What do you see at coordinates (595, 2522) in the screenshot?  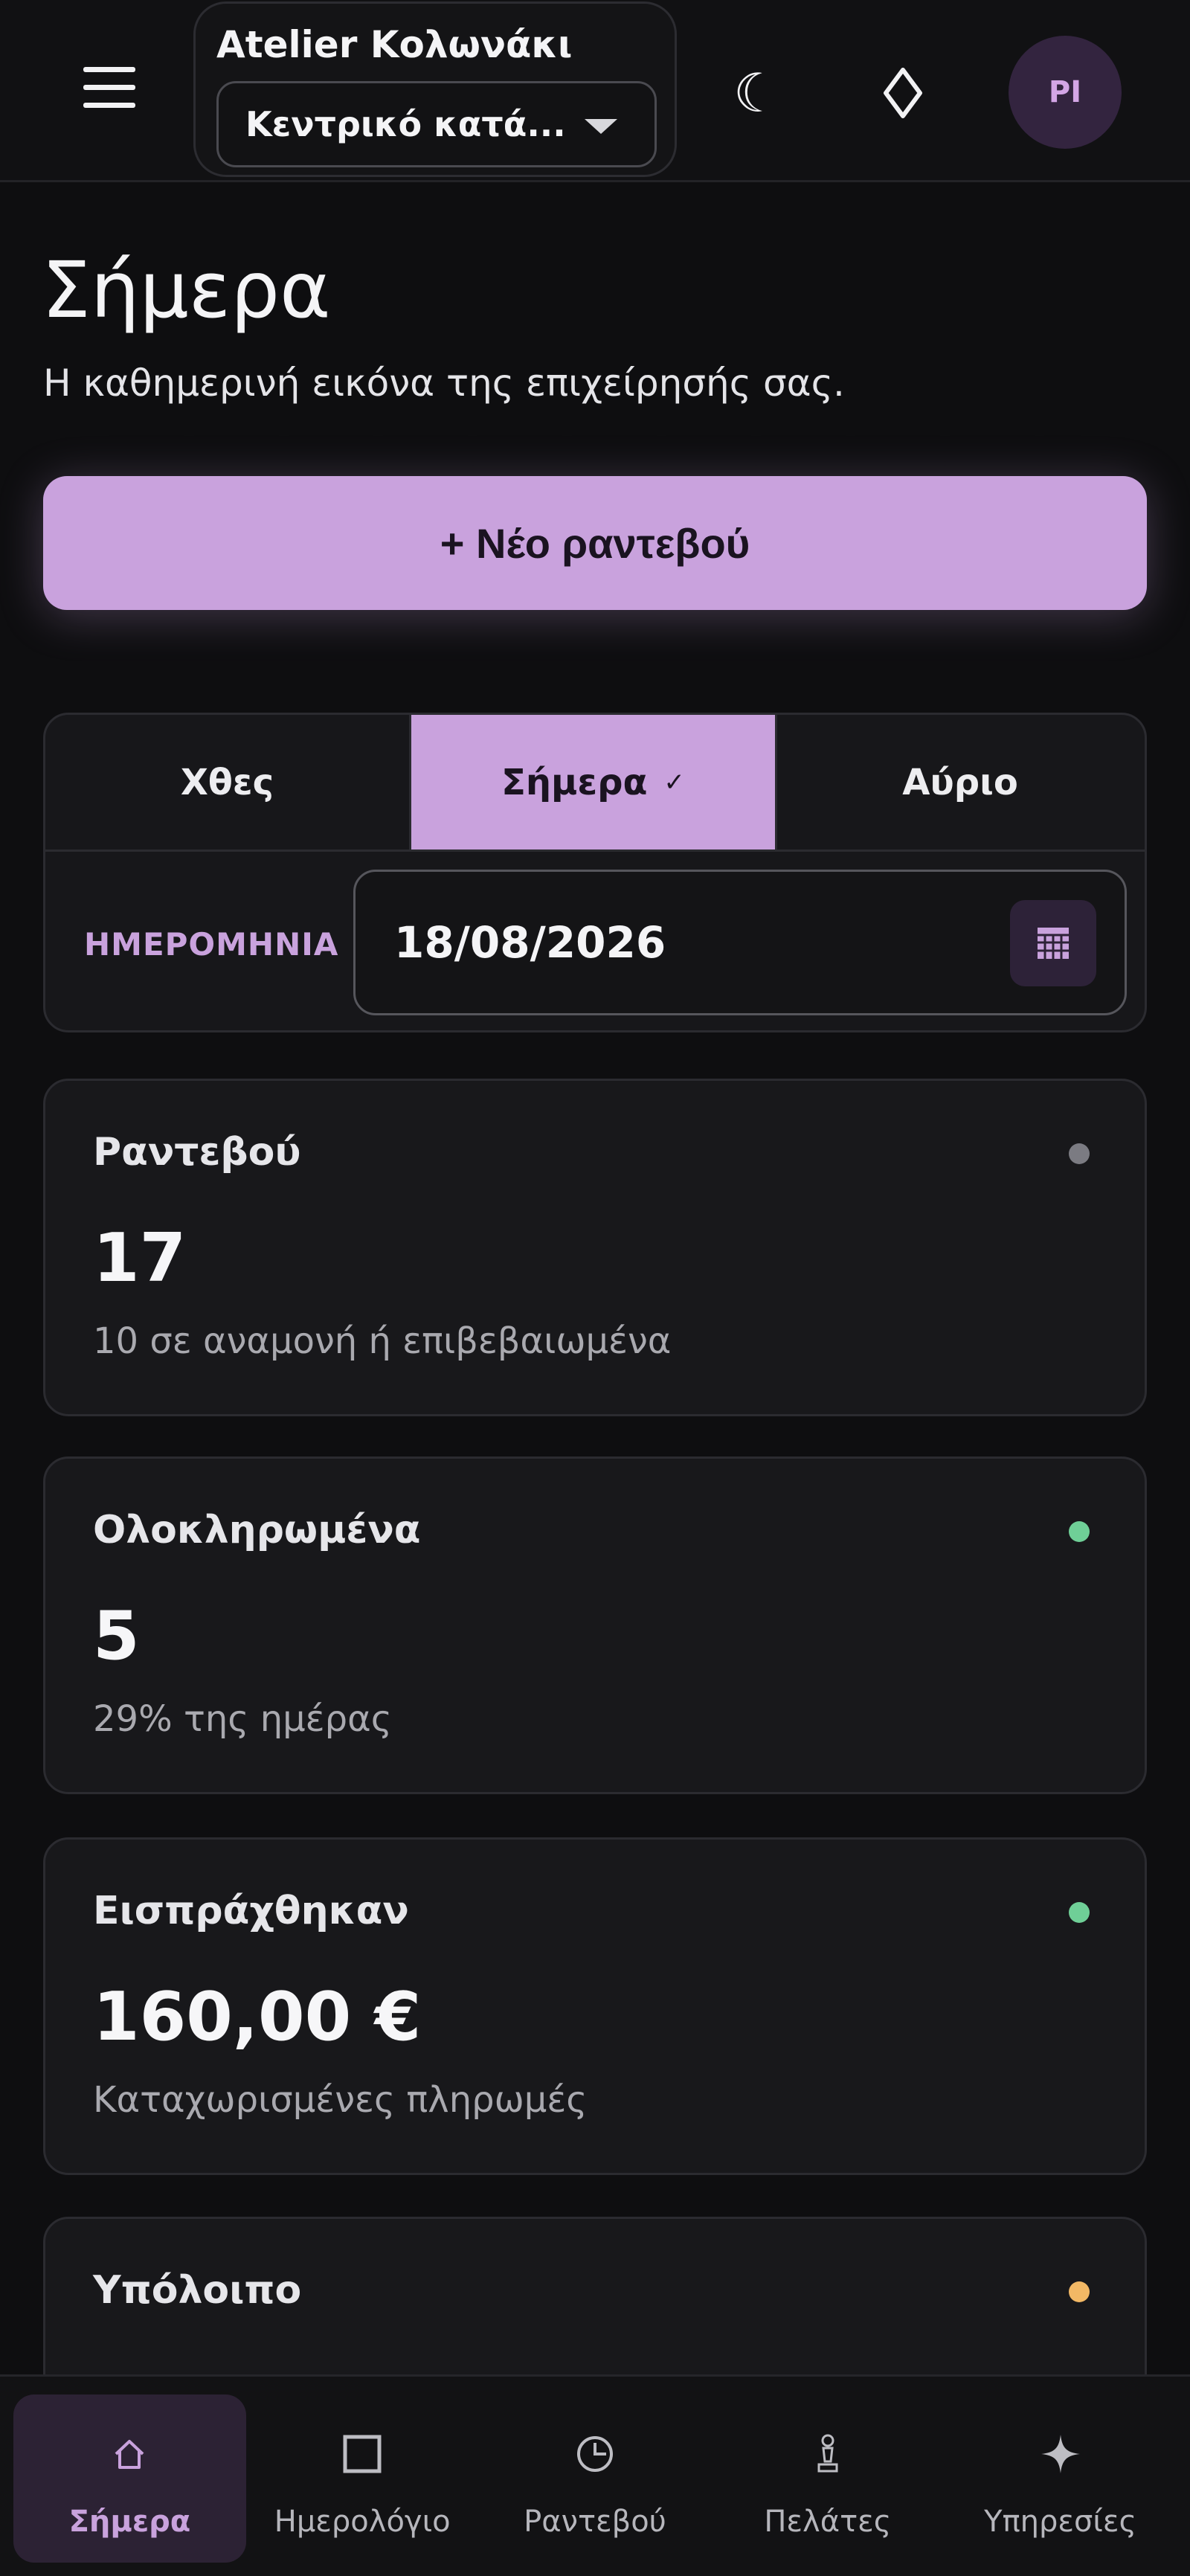 I see `nav-item-label: Ραντεβού` at bounding box center [595, 2522].